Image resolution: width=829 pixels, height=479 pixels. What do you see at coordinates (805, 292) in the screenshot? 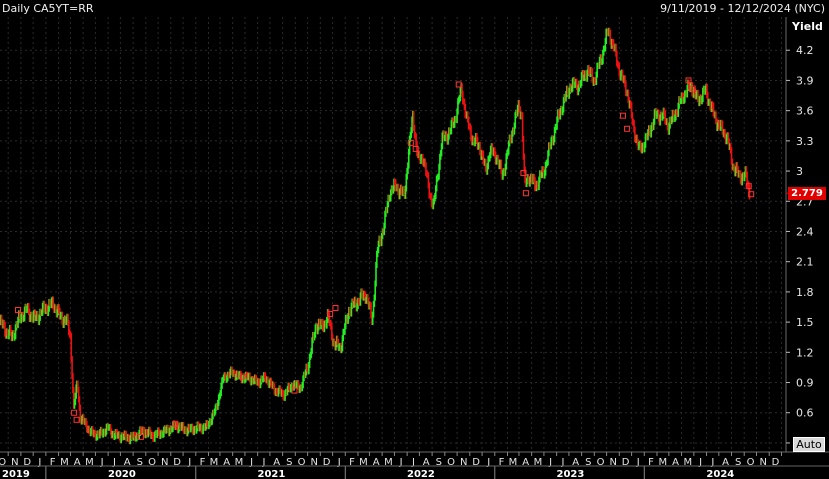
I see `y-tick-label: 1.8` at bounding box center [805, 292].